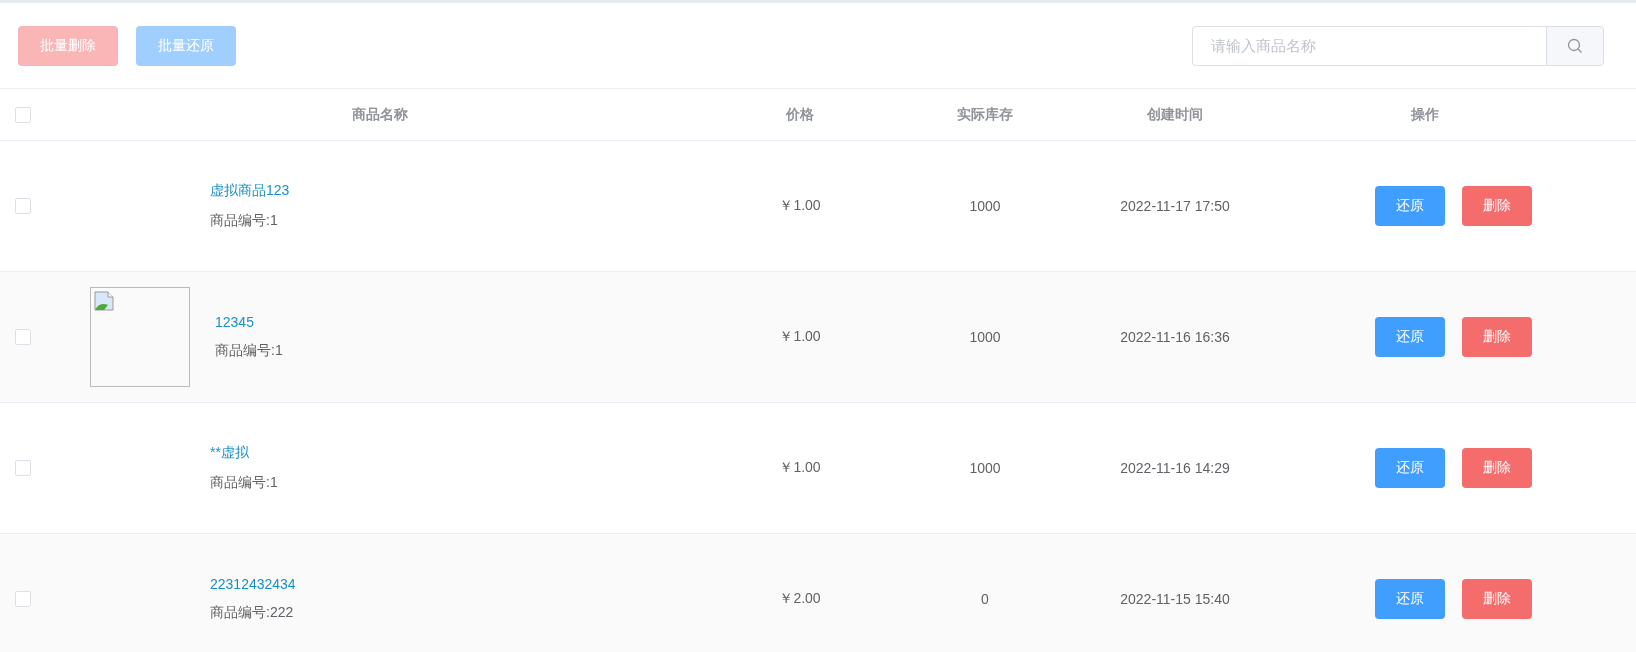  What do you see at coordinates (800, 599) in the screenshot?
I see `price-cell: ￥2.00` at bounding box center [800, 599].